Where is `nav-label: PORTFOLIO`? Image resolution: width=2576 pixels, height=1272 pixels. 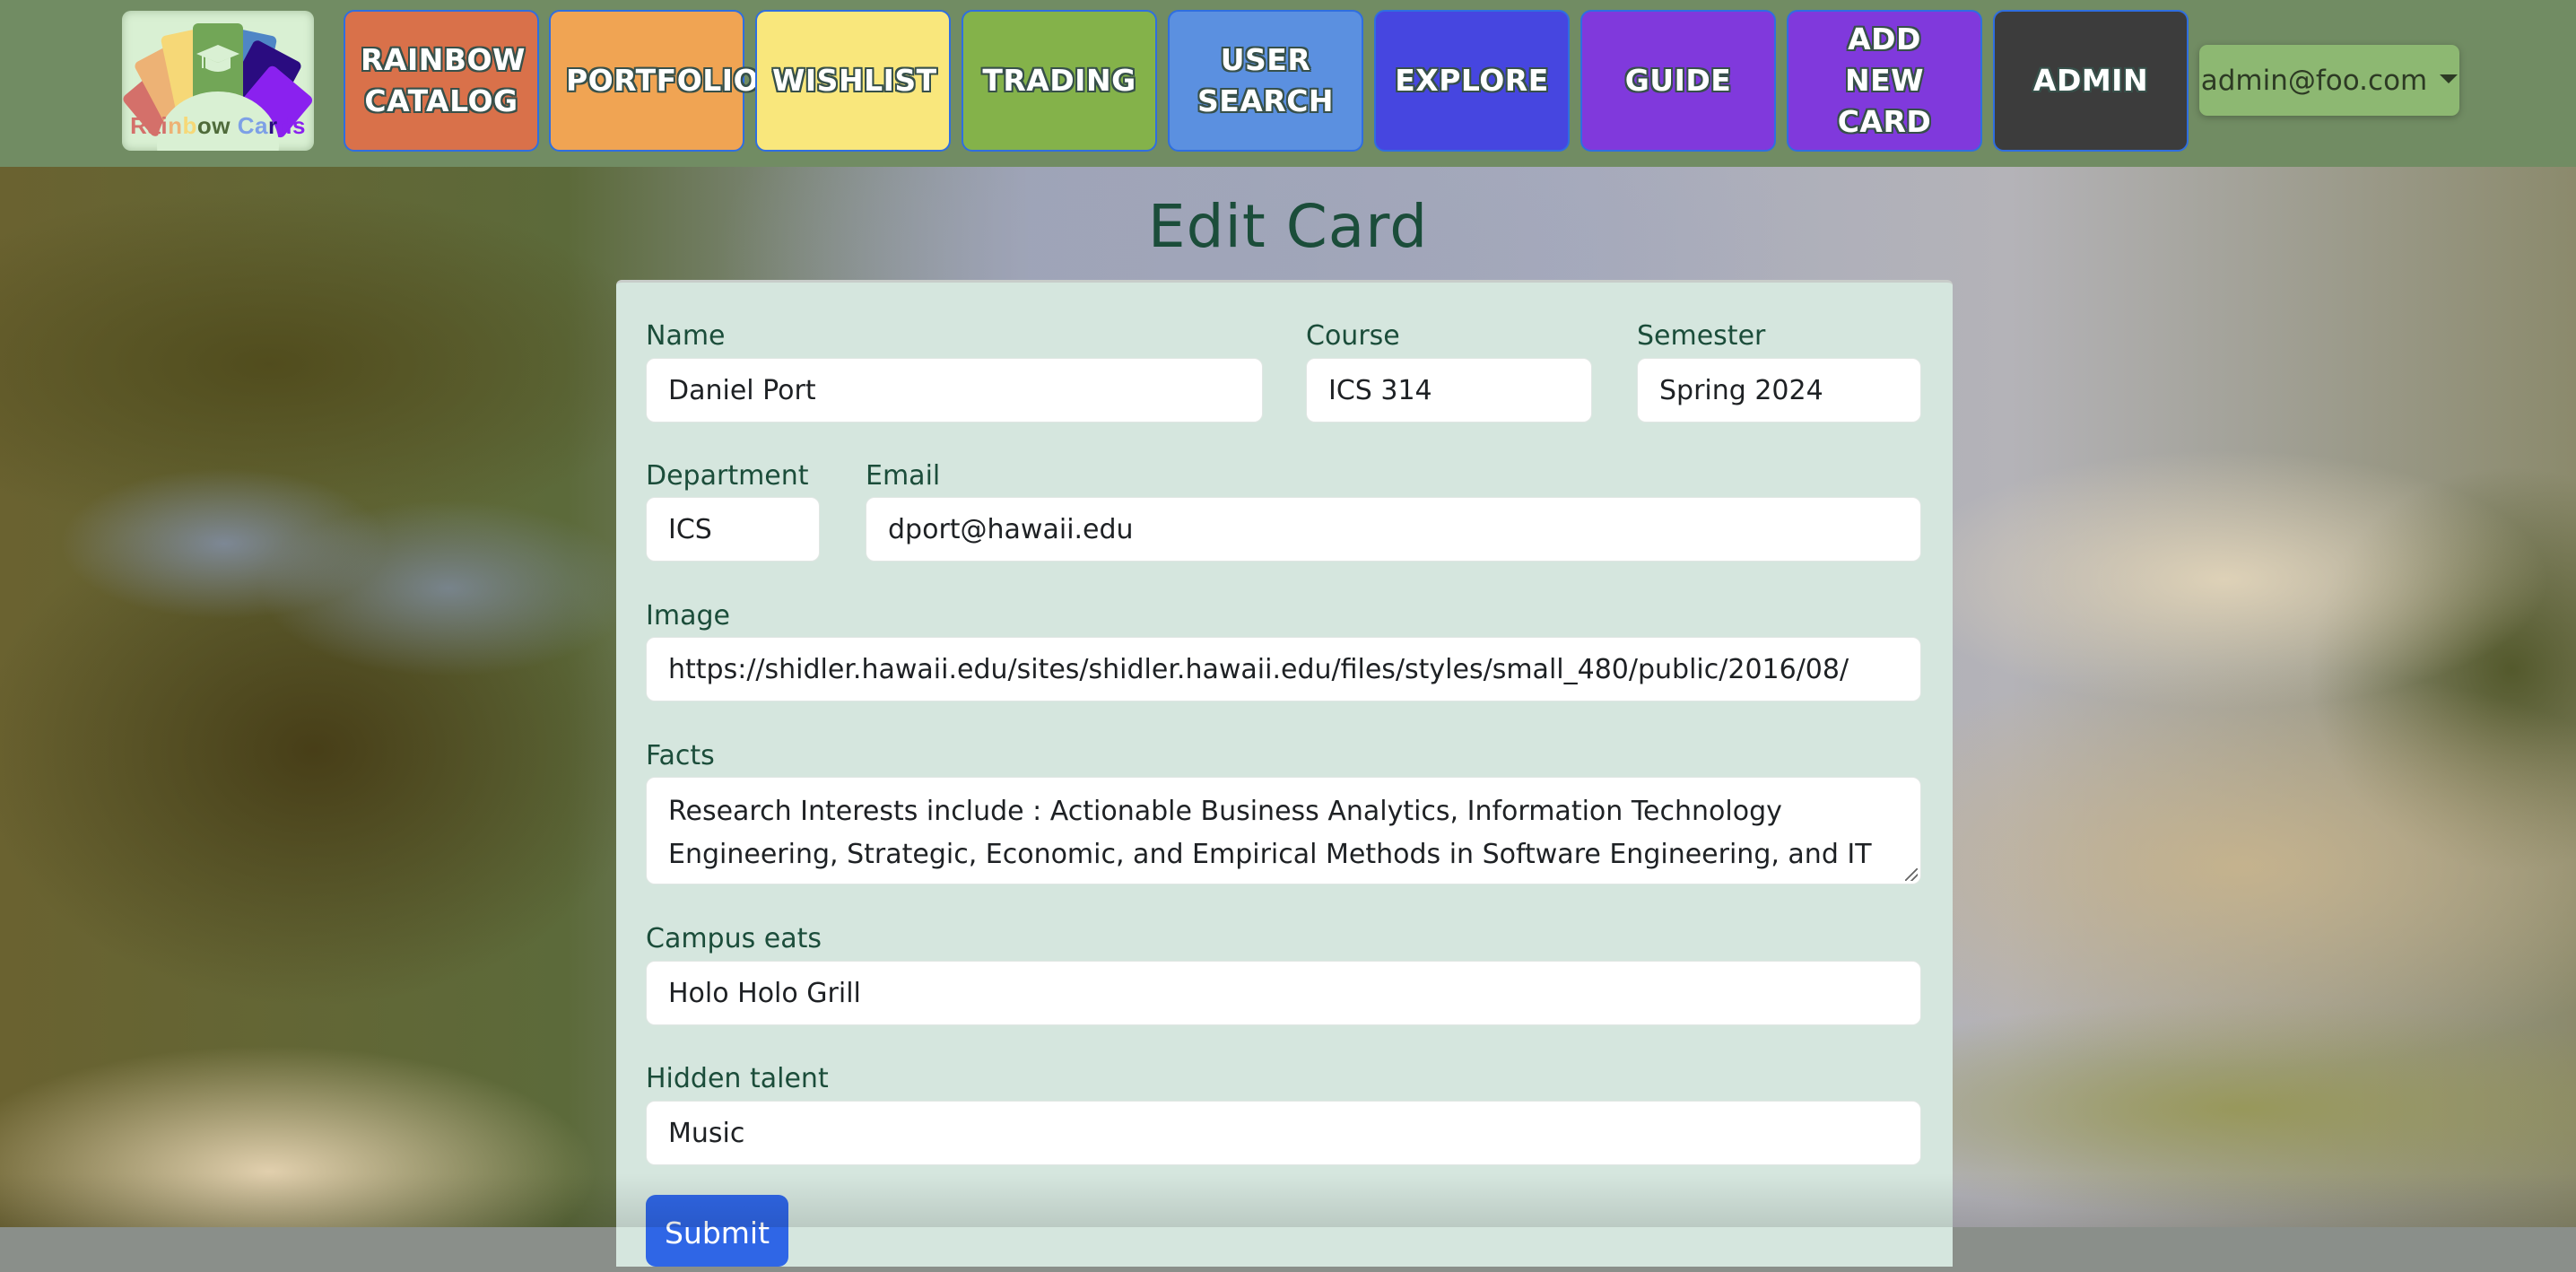
nav-label: PORTFOLIO is located at coordinates (663, 80).